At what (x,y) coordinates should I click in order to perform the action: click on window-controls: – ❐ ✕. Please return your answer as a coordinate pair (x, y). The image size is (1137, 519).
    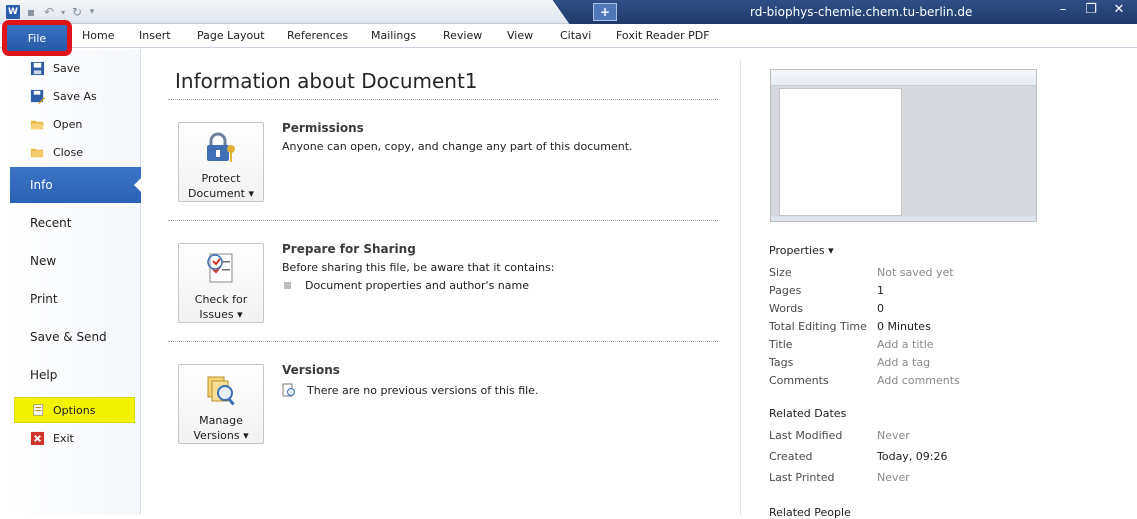
    Looking at the image, I should click on (1091, 9).